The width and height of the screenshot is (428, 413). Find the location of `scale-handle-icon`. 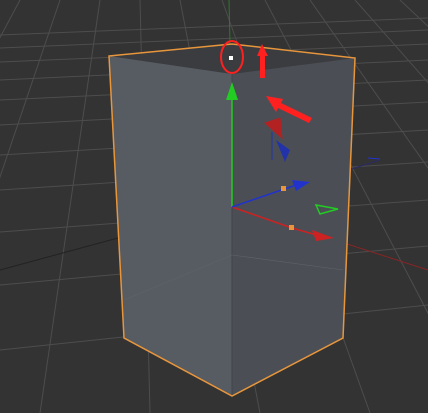

scale-handle-icon is located at coordinates (283, 188).